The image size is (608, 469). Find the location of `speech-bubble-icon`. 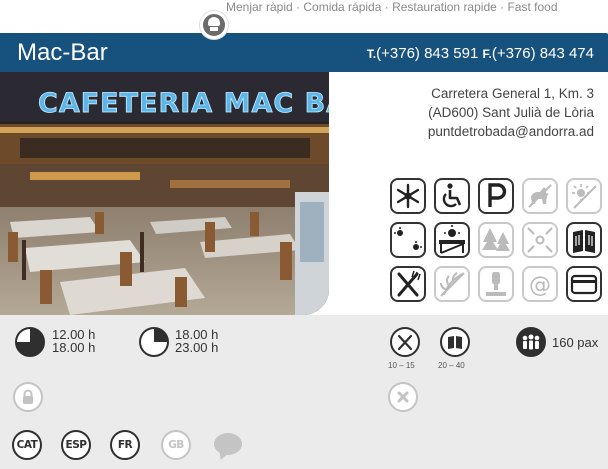

speech-bubble-icon is located at coordinates (228, 444).